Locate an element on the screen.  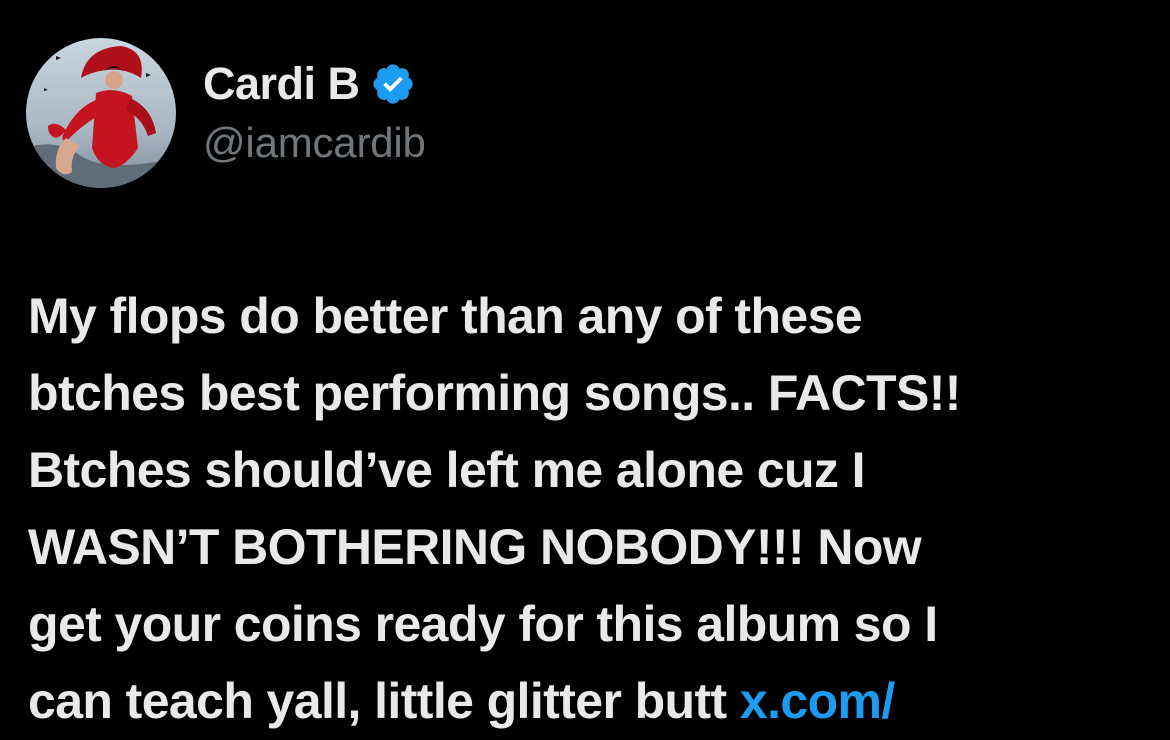
tweet-line-6-text: can teach yall, little glitter butt is located at coordinates (384, 701).